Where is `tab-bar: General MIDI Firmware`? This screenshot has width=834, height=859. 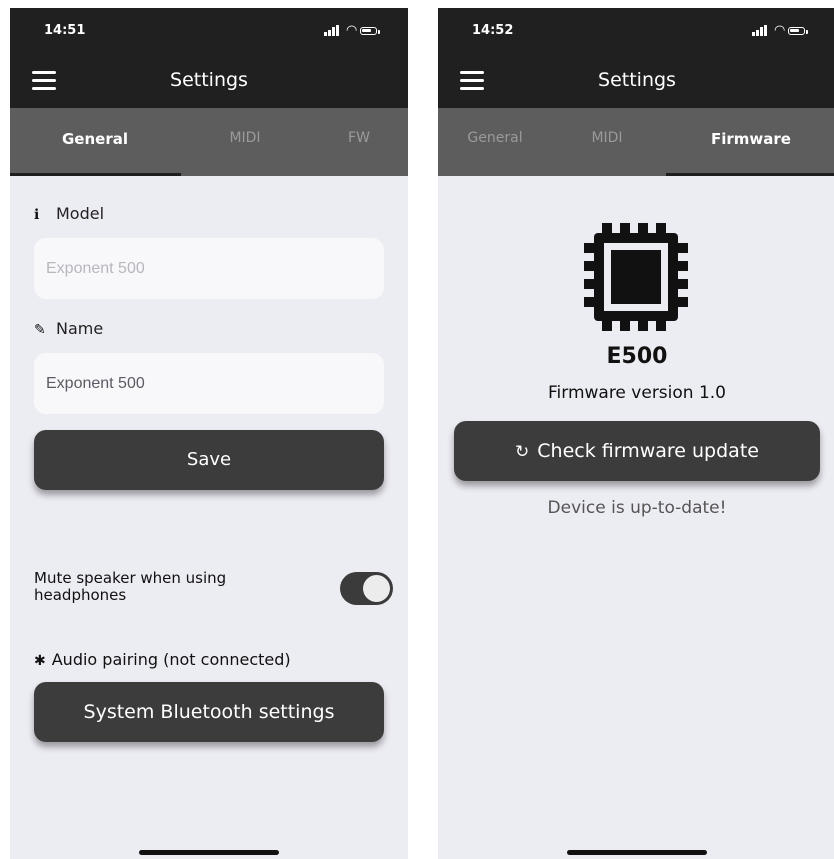
tab-bar: General MIDI Firmware is located at coordinates (636, 142).